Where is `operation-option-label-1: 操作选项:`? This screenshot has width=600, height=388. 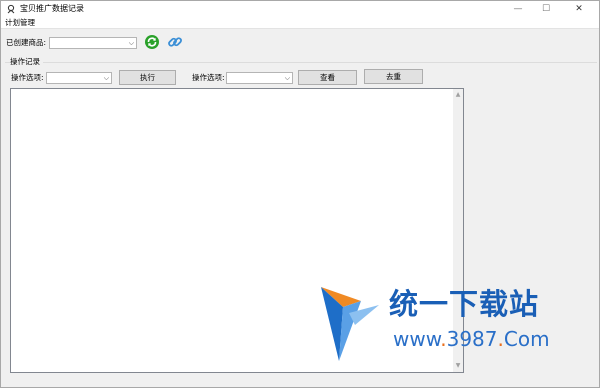 operation-option-label-1: 操作选项: is located at coordinates (27, 77).